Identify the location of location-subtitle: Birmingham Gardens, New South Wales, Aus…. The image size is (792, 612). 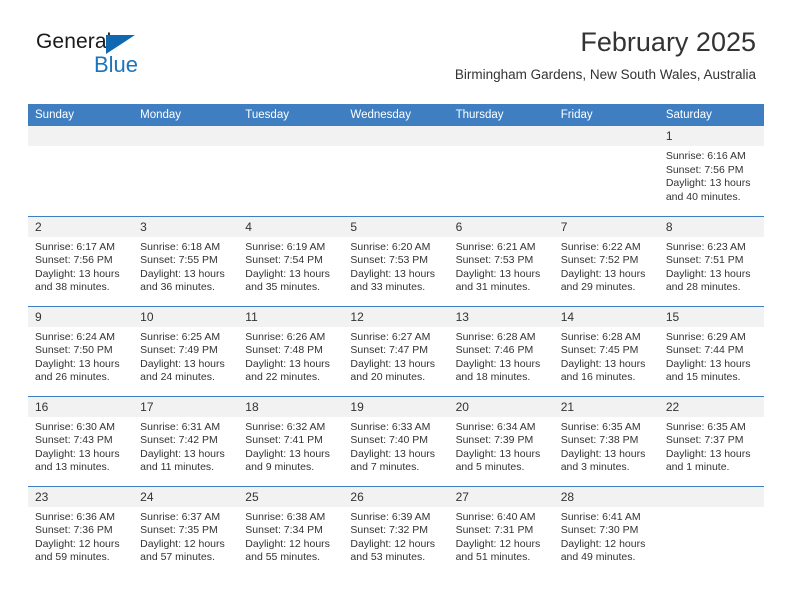
(605, 74).